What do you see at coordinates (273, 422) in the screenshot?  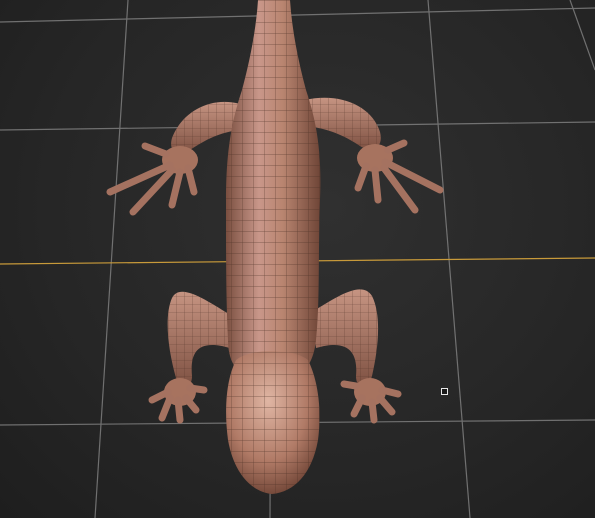 I see `lizard-head` at bounding box center [273, 422].